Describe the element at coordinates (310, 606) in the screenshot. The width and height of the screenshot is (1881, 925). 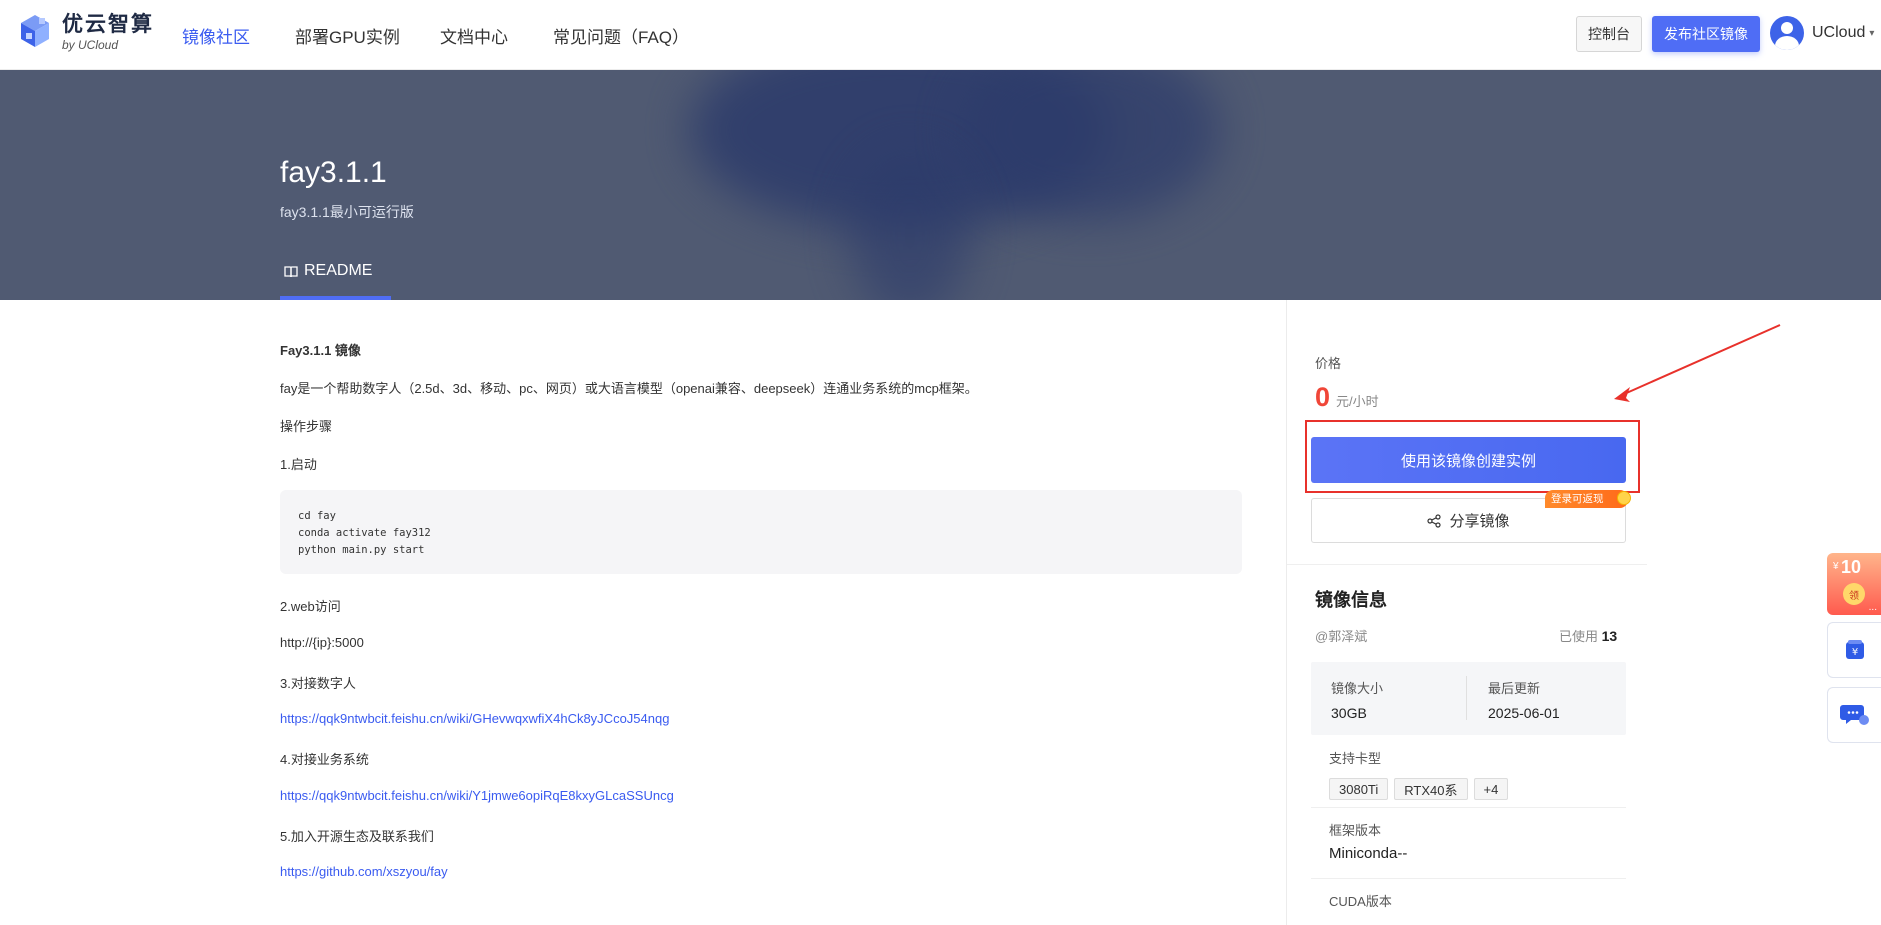
I see `readme-step2: 2.web访问` at that location.